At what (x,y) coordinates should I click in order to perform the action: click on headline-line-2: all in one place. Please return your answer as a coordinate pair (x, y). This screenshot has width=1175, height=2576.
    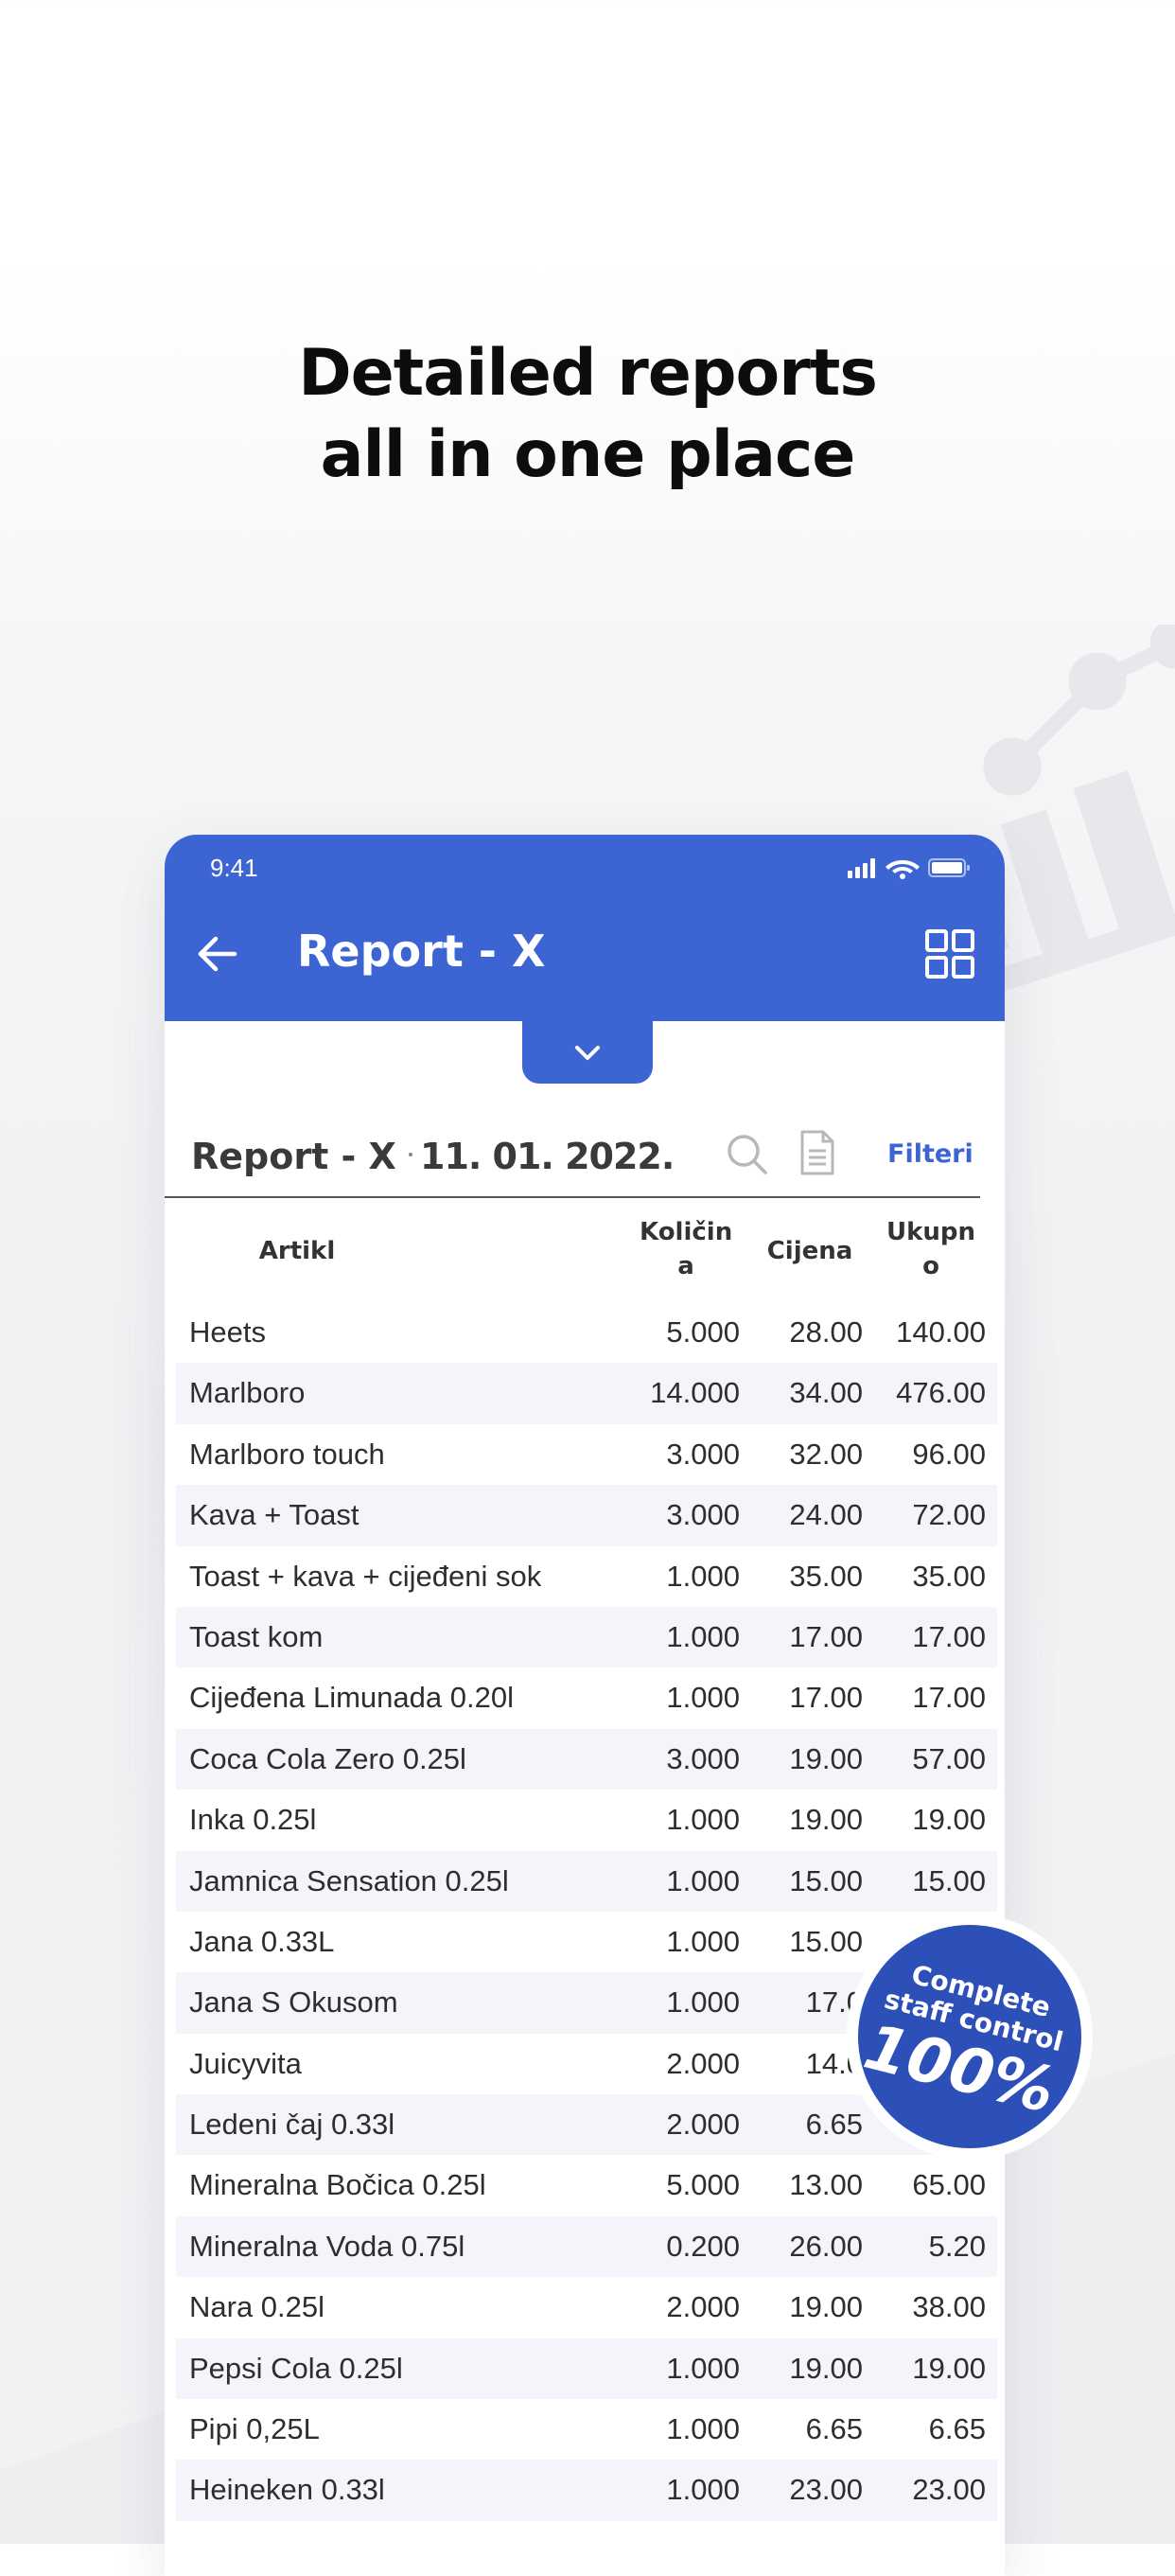
    Looking at the image, I should click on (588, 454).